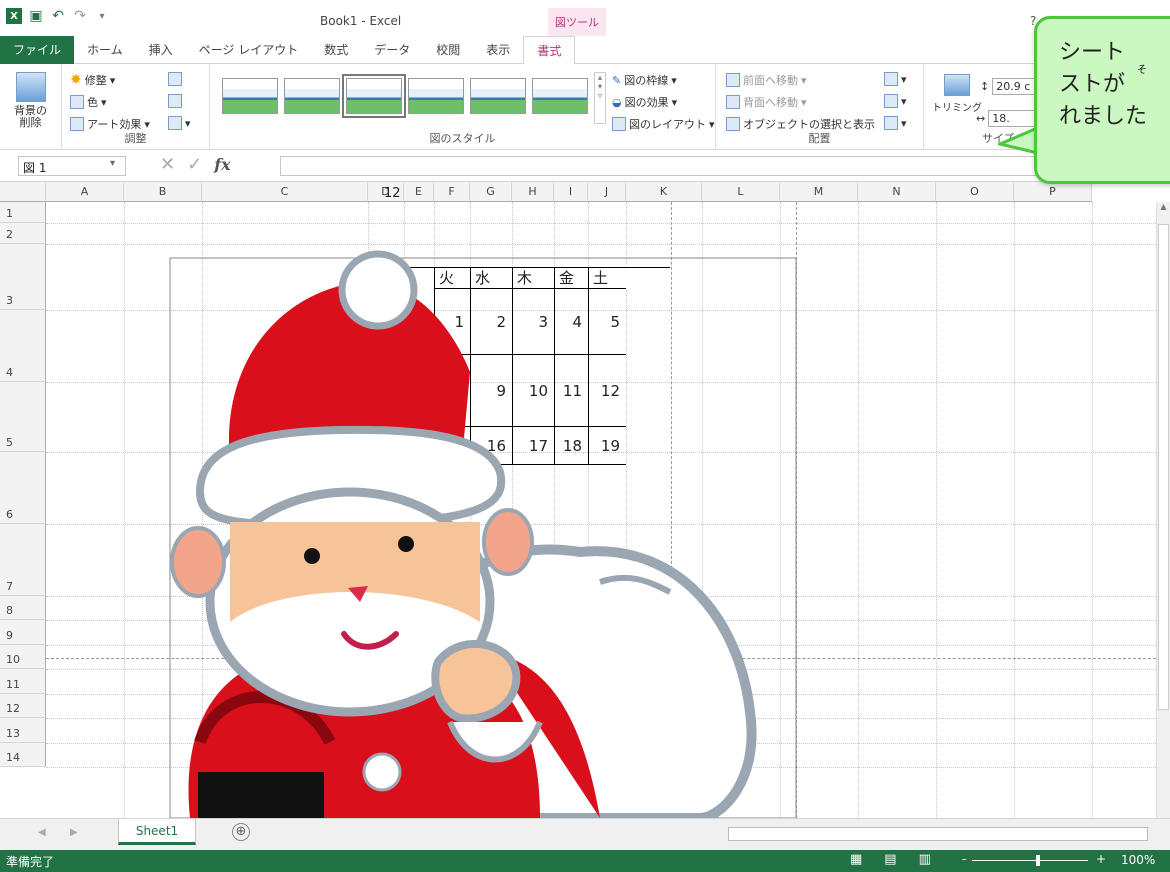 This screenshot has width=1170, height=872. I want to click on group-button: ▾, so click(895, 101).